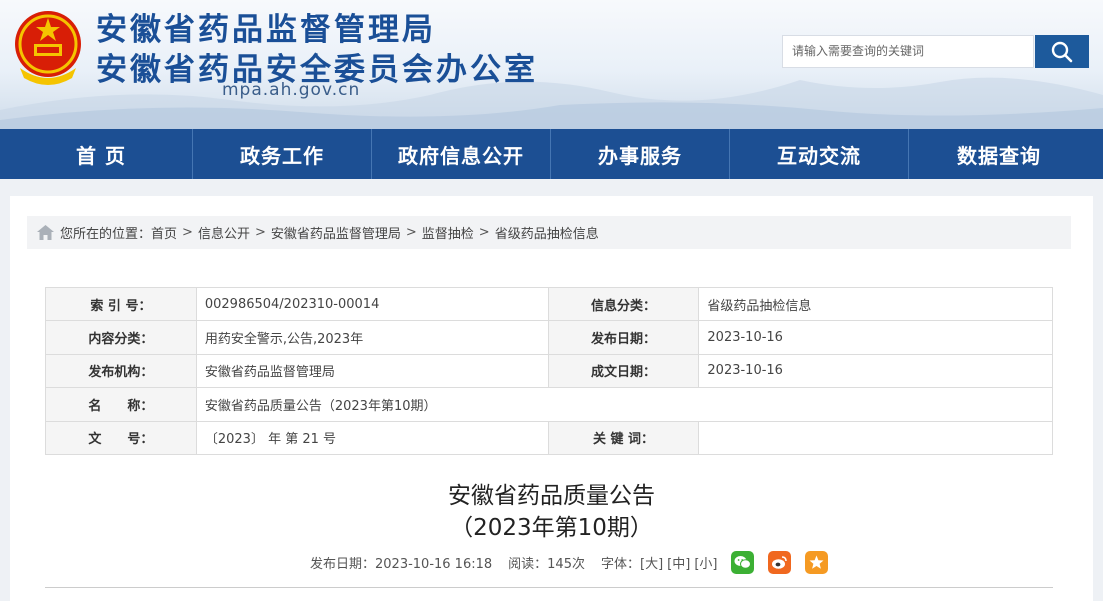  Describe the element at coordinates (372, 437) in the screenshot. I see `doc-number-value: 〔2023〕 年 第 21 号` at that location.